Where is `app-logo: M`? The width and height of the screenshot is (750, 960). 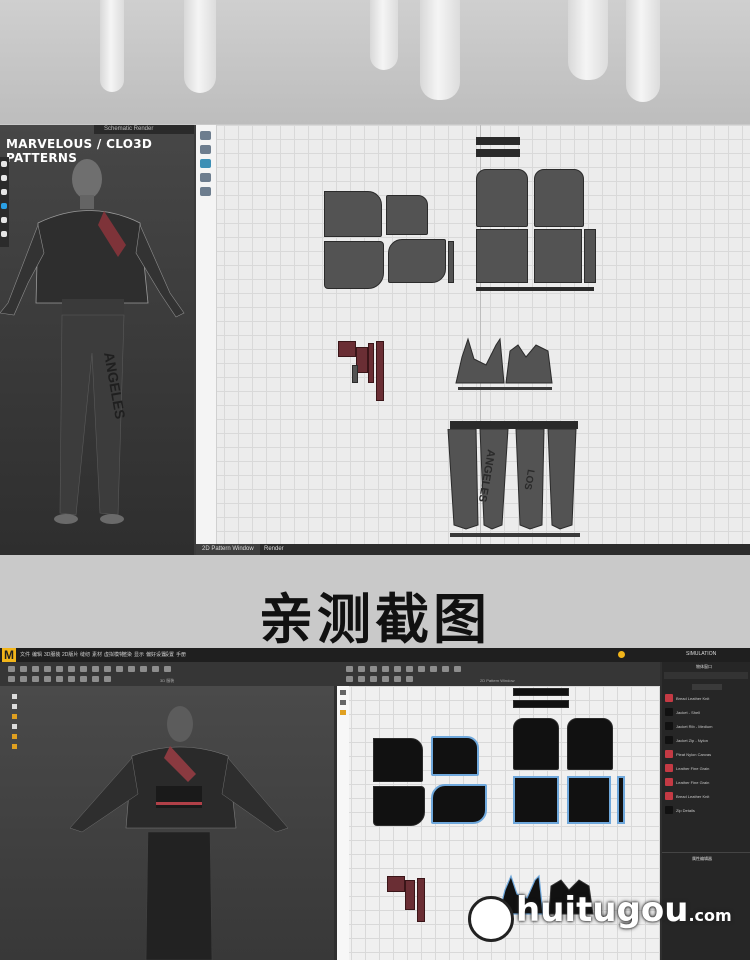
app-logo: M is located at coordinates (9, 655).